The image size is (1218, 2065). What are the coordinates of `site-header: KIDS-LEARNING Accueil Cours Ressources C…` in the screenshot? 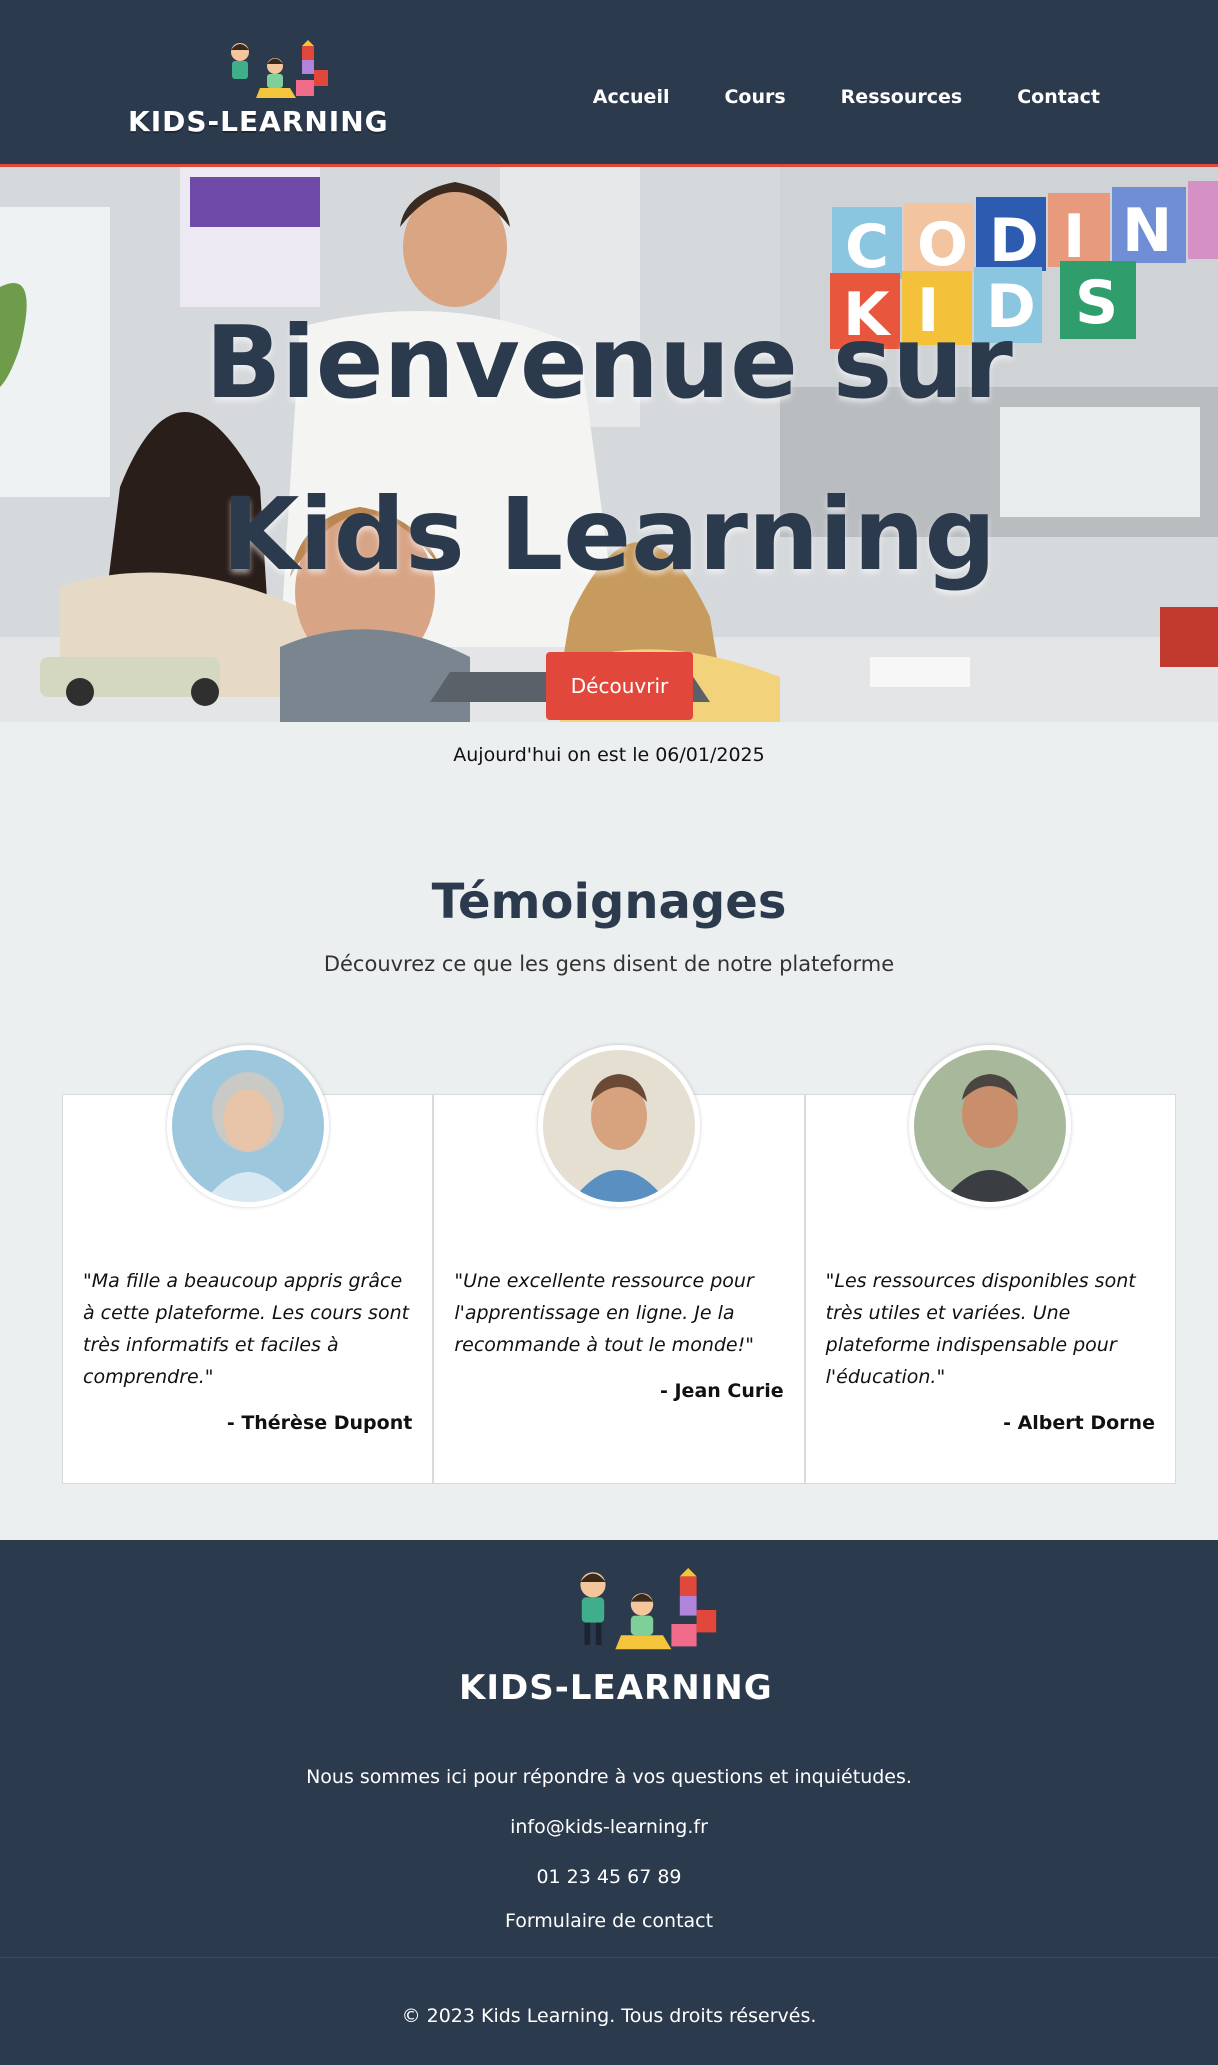 It's located at (609, 83).